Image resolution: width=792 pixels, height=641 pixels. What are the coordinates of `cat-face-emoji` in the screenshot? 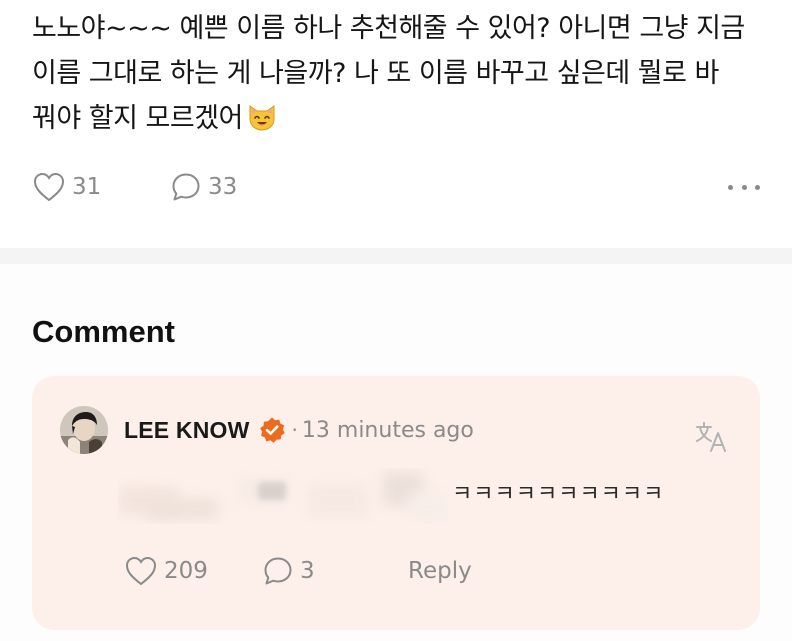 It's located at (262, 118).